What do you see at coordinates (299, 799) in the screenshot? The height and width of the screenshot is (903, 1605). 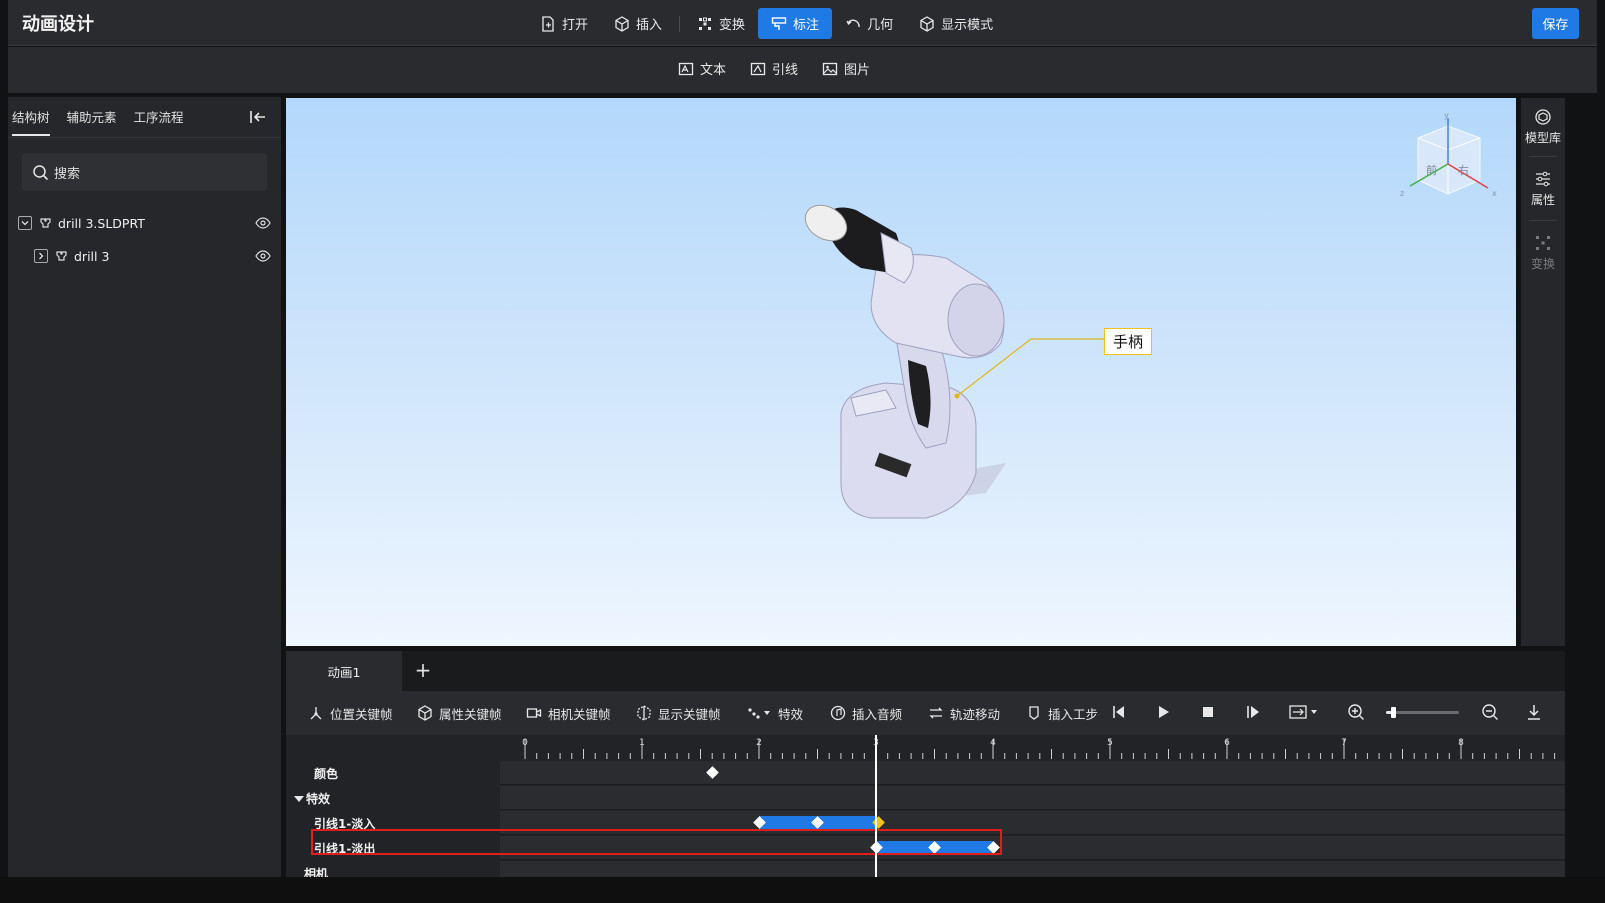 I see `caret-down-icon` at bounding box center [299, 799].